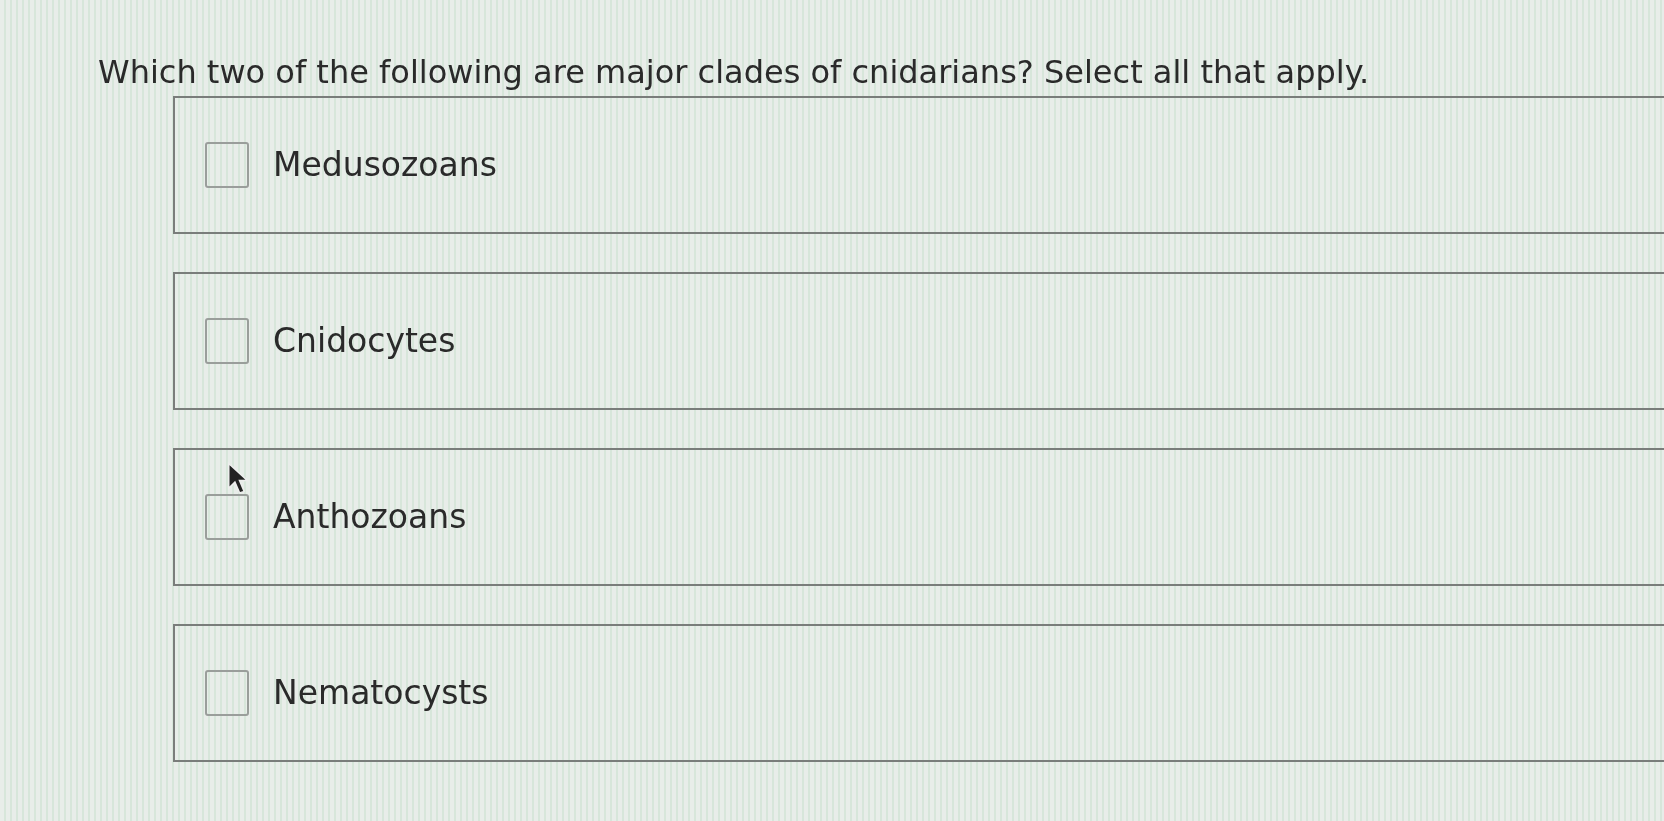 The height and width of the screenshot is (821, 1664). Describe the element at coordinates (364, 341) in the screenshot. I see `option-label: Cnidocytes` at that location.